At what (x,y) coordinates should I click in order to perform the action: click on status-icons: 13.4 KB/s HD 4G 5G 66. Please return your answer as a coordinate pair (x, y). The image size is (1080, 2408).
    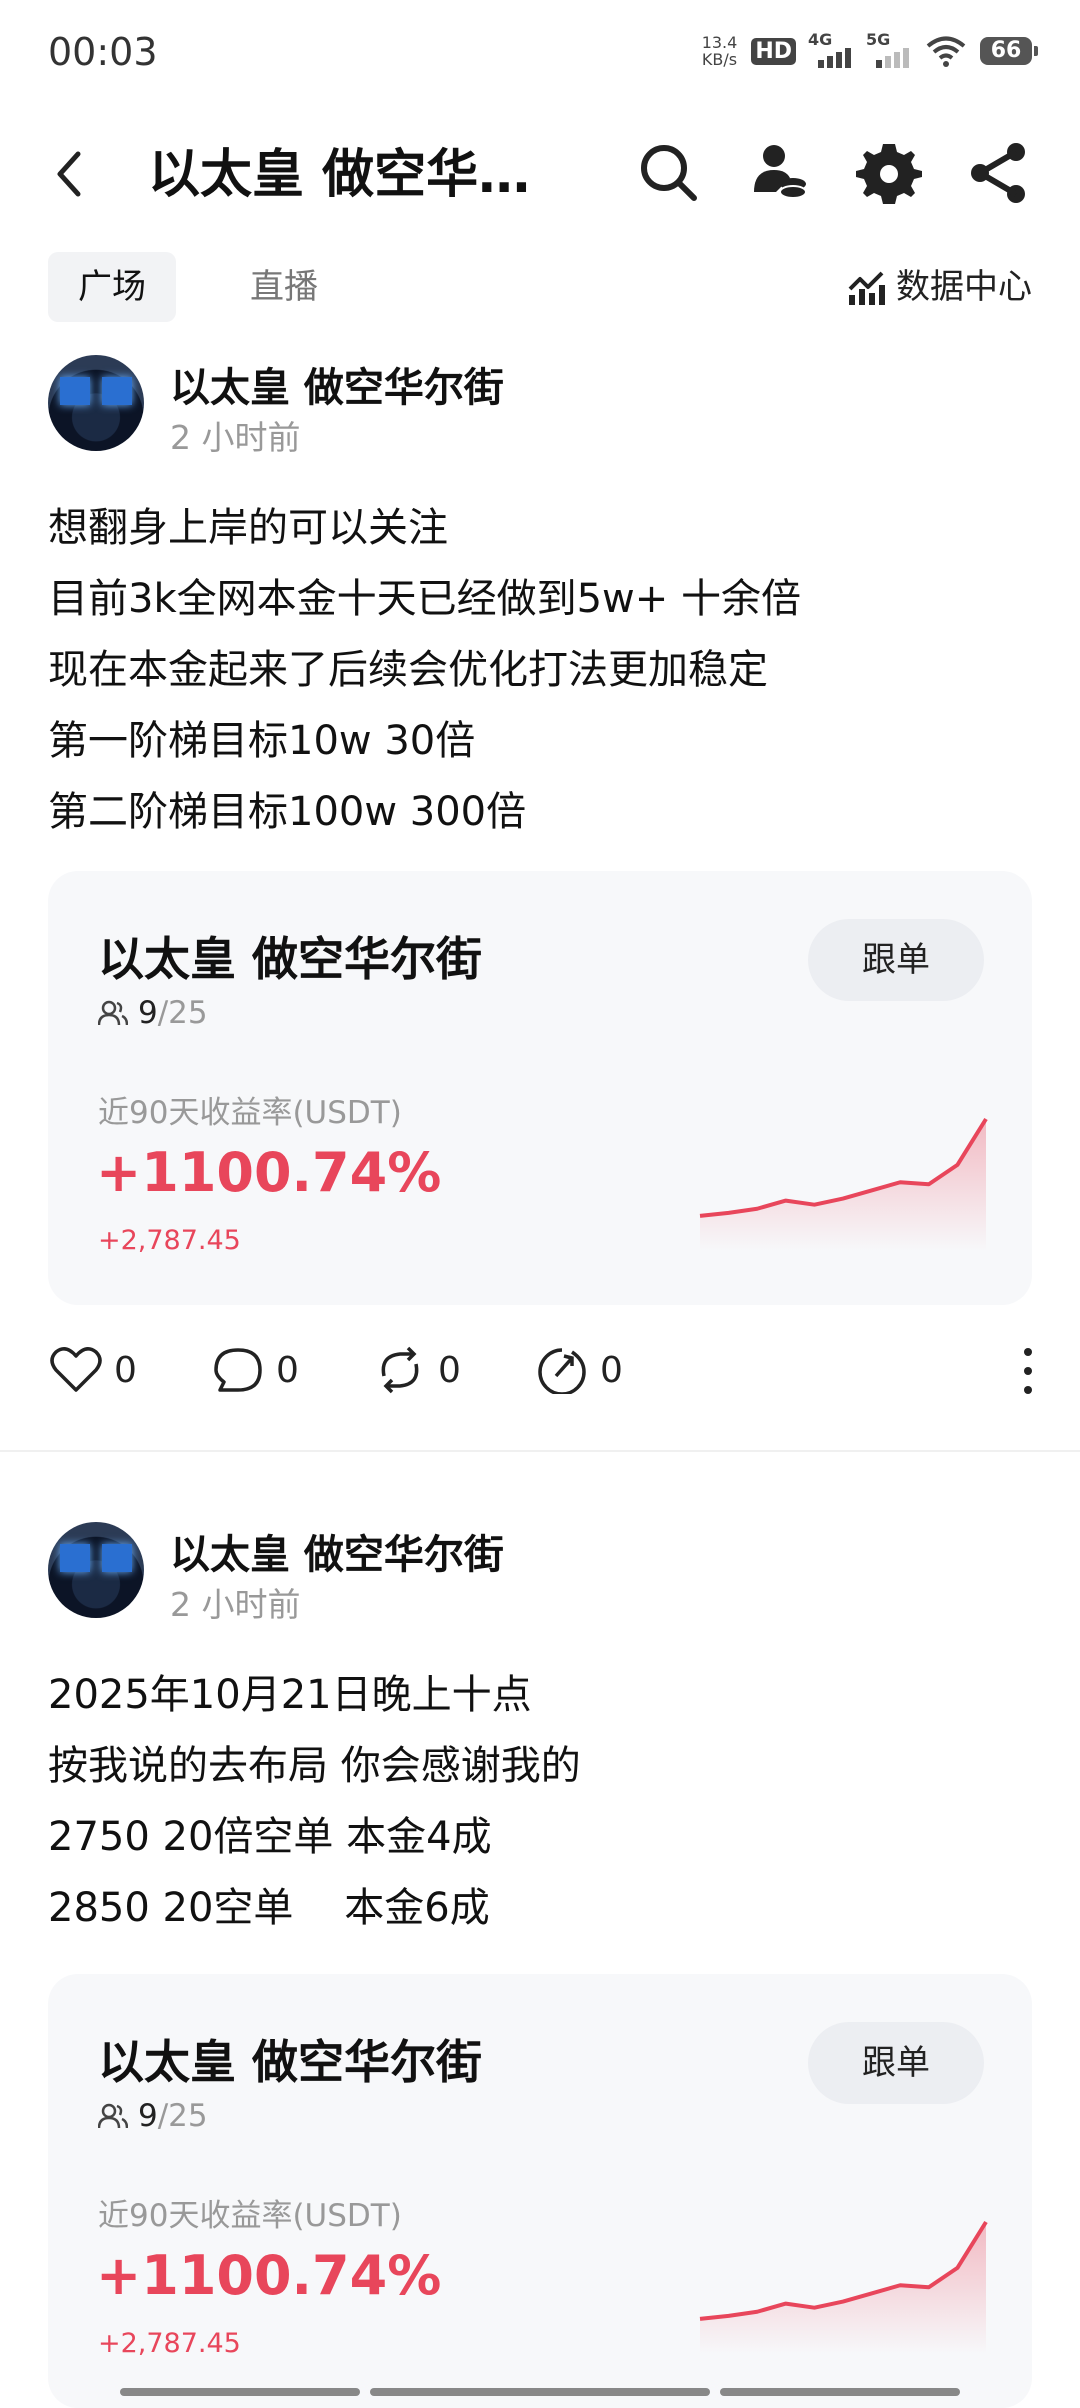
    Looking at the image, I should click on (869, 49).